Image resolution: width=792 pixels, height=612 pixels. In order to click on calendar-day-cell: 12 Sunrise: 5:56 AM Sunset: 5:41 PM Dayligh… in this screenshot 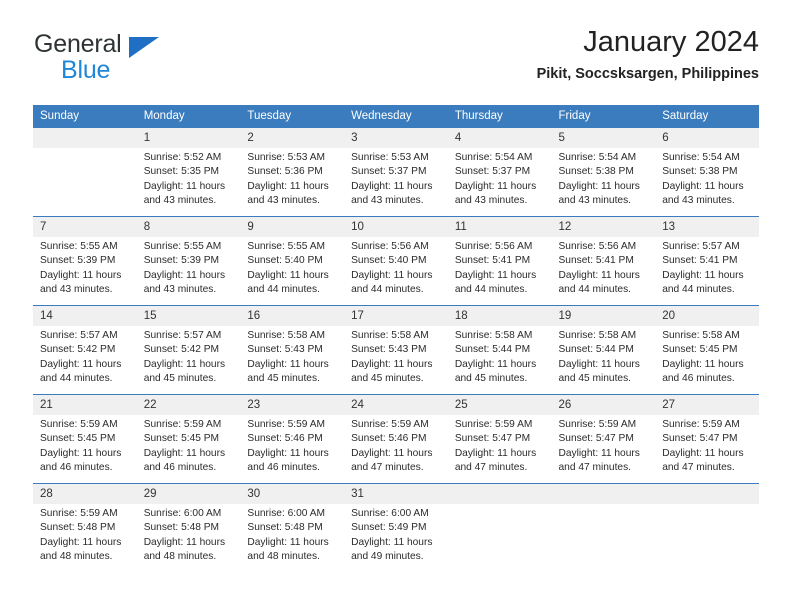, I will do `click(603, 261)`.